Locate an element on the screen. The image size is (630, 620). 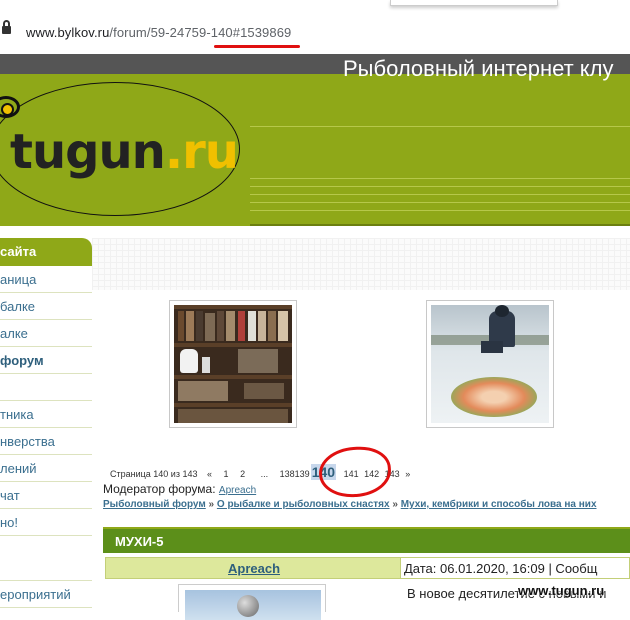
logo-text: tugun.ru is located at coordinates (124, 152).